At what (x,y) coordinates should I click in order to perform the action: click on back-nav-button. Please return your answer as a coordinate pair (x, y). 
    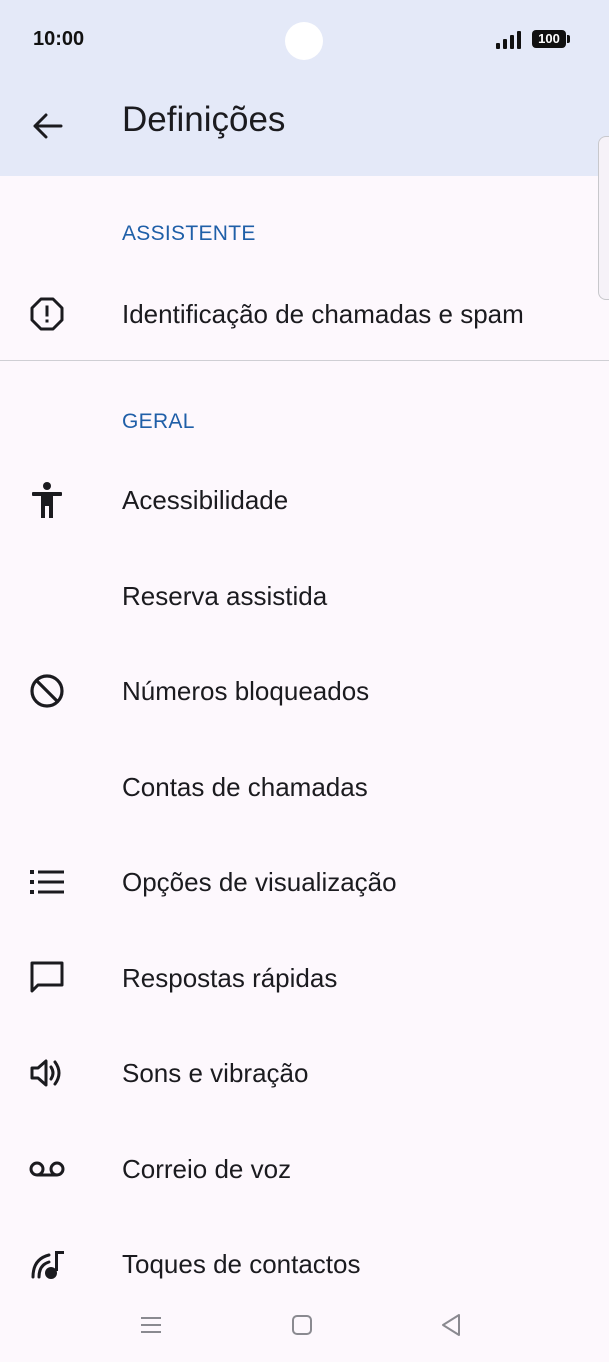
    Looking at the image, I should click on (451, 1325).